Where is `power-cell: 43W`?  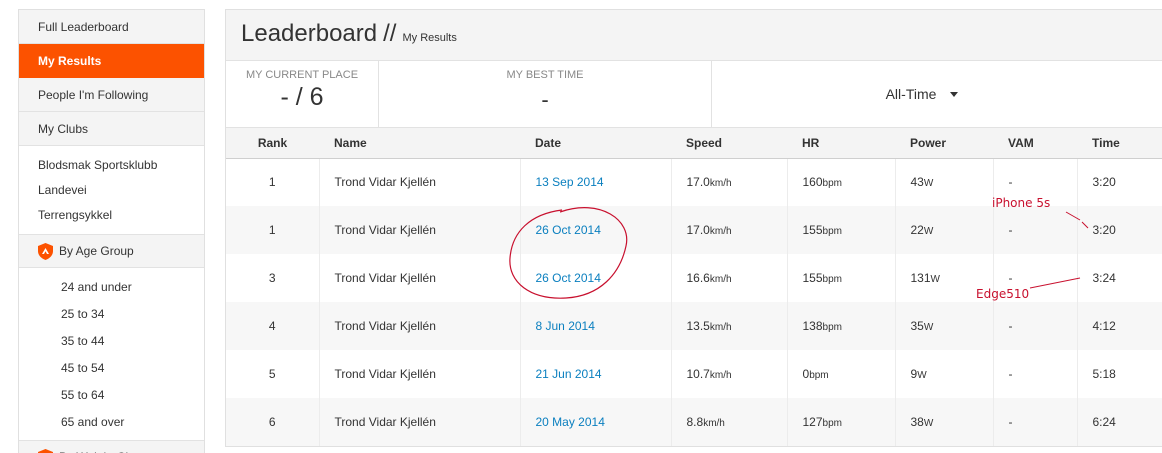 power-cell: 43W is located at coordinates (944, 182).